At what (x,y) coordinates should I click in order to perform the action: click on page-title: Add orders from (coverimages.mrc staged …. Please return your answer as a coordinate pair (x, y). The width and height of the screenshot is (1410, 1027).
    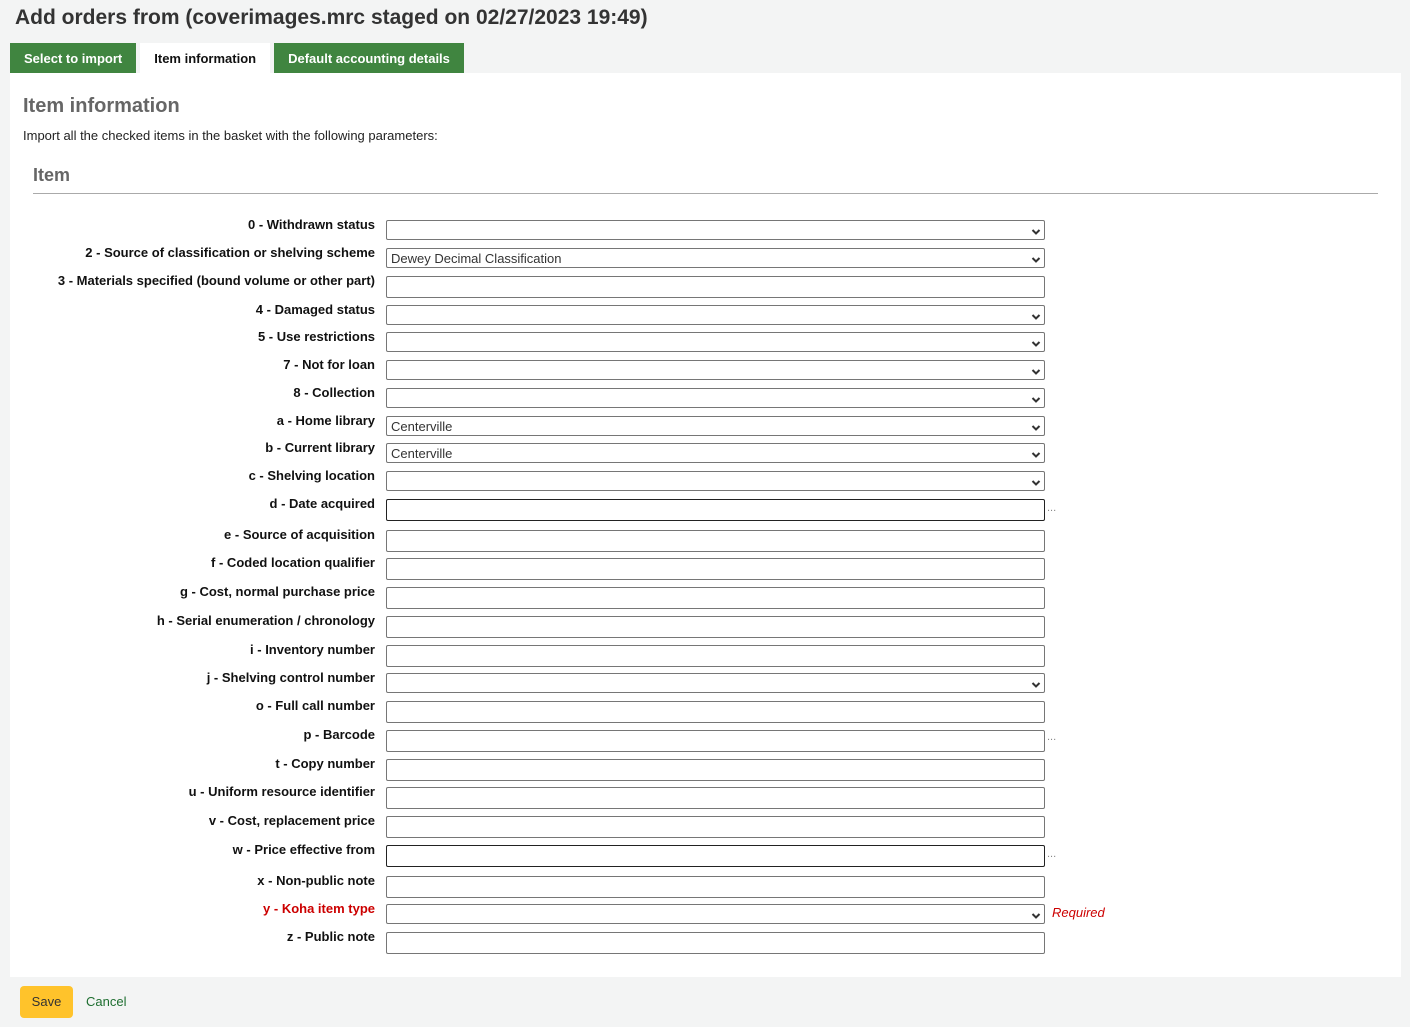
    Looking at the image, I should click on (331, 17).